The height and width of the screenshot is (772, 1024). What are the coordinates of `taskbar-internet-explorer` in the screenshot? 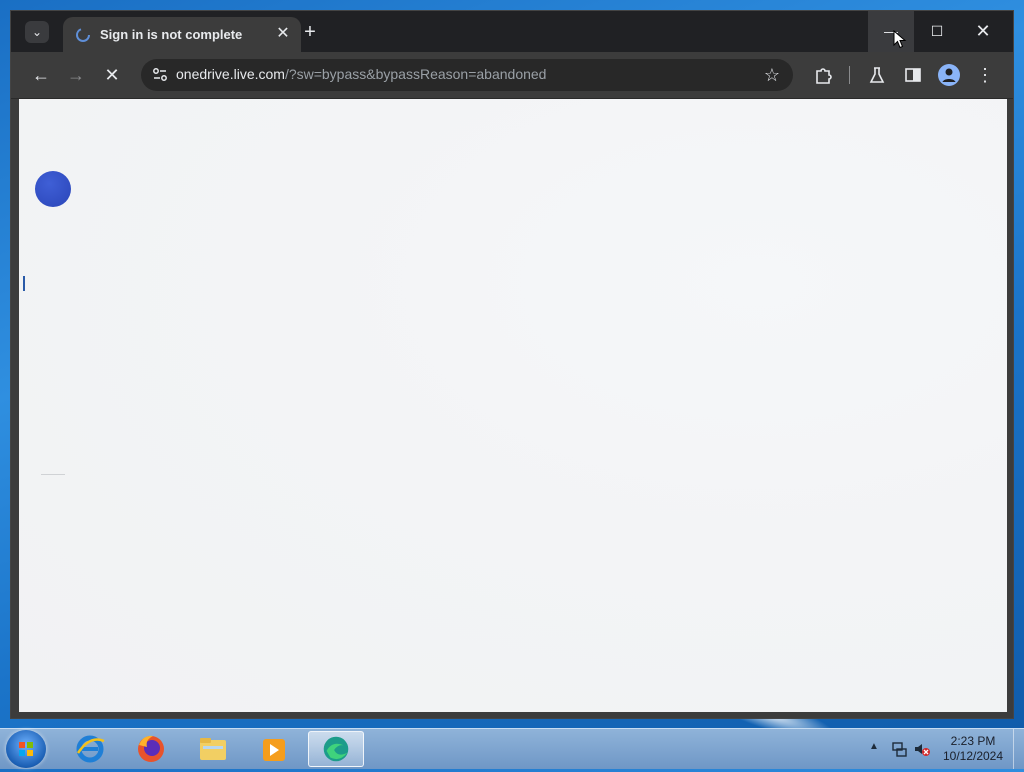 It's located at (90, 749).